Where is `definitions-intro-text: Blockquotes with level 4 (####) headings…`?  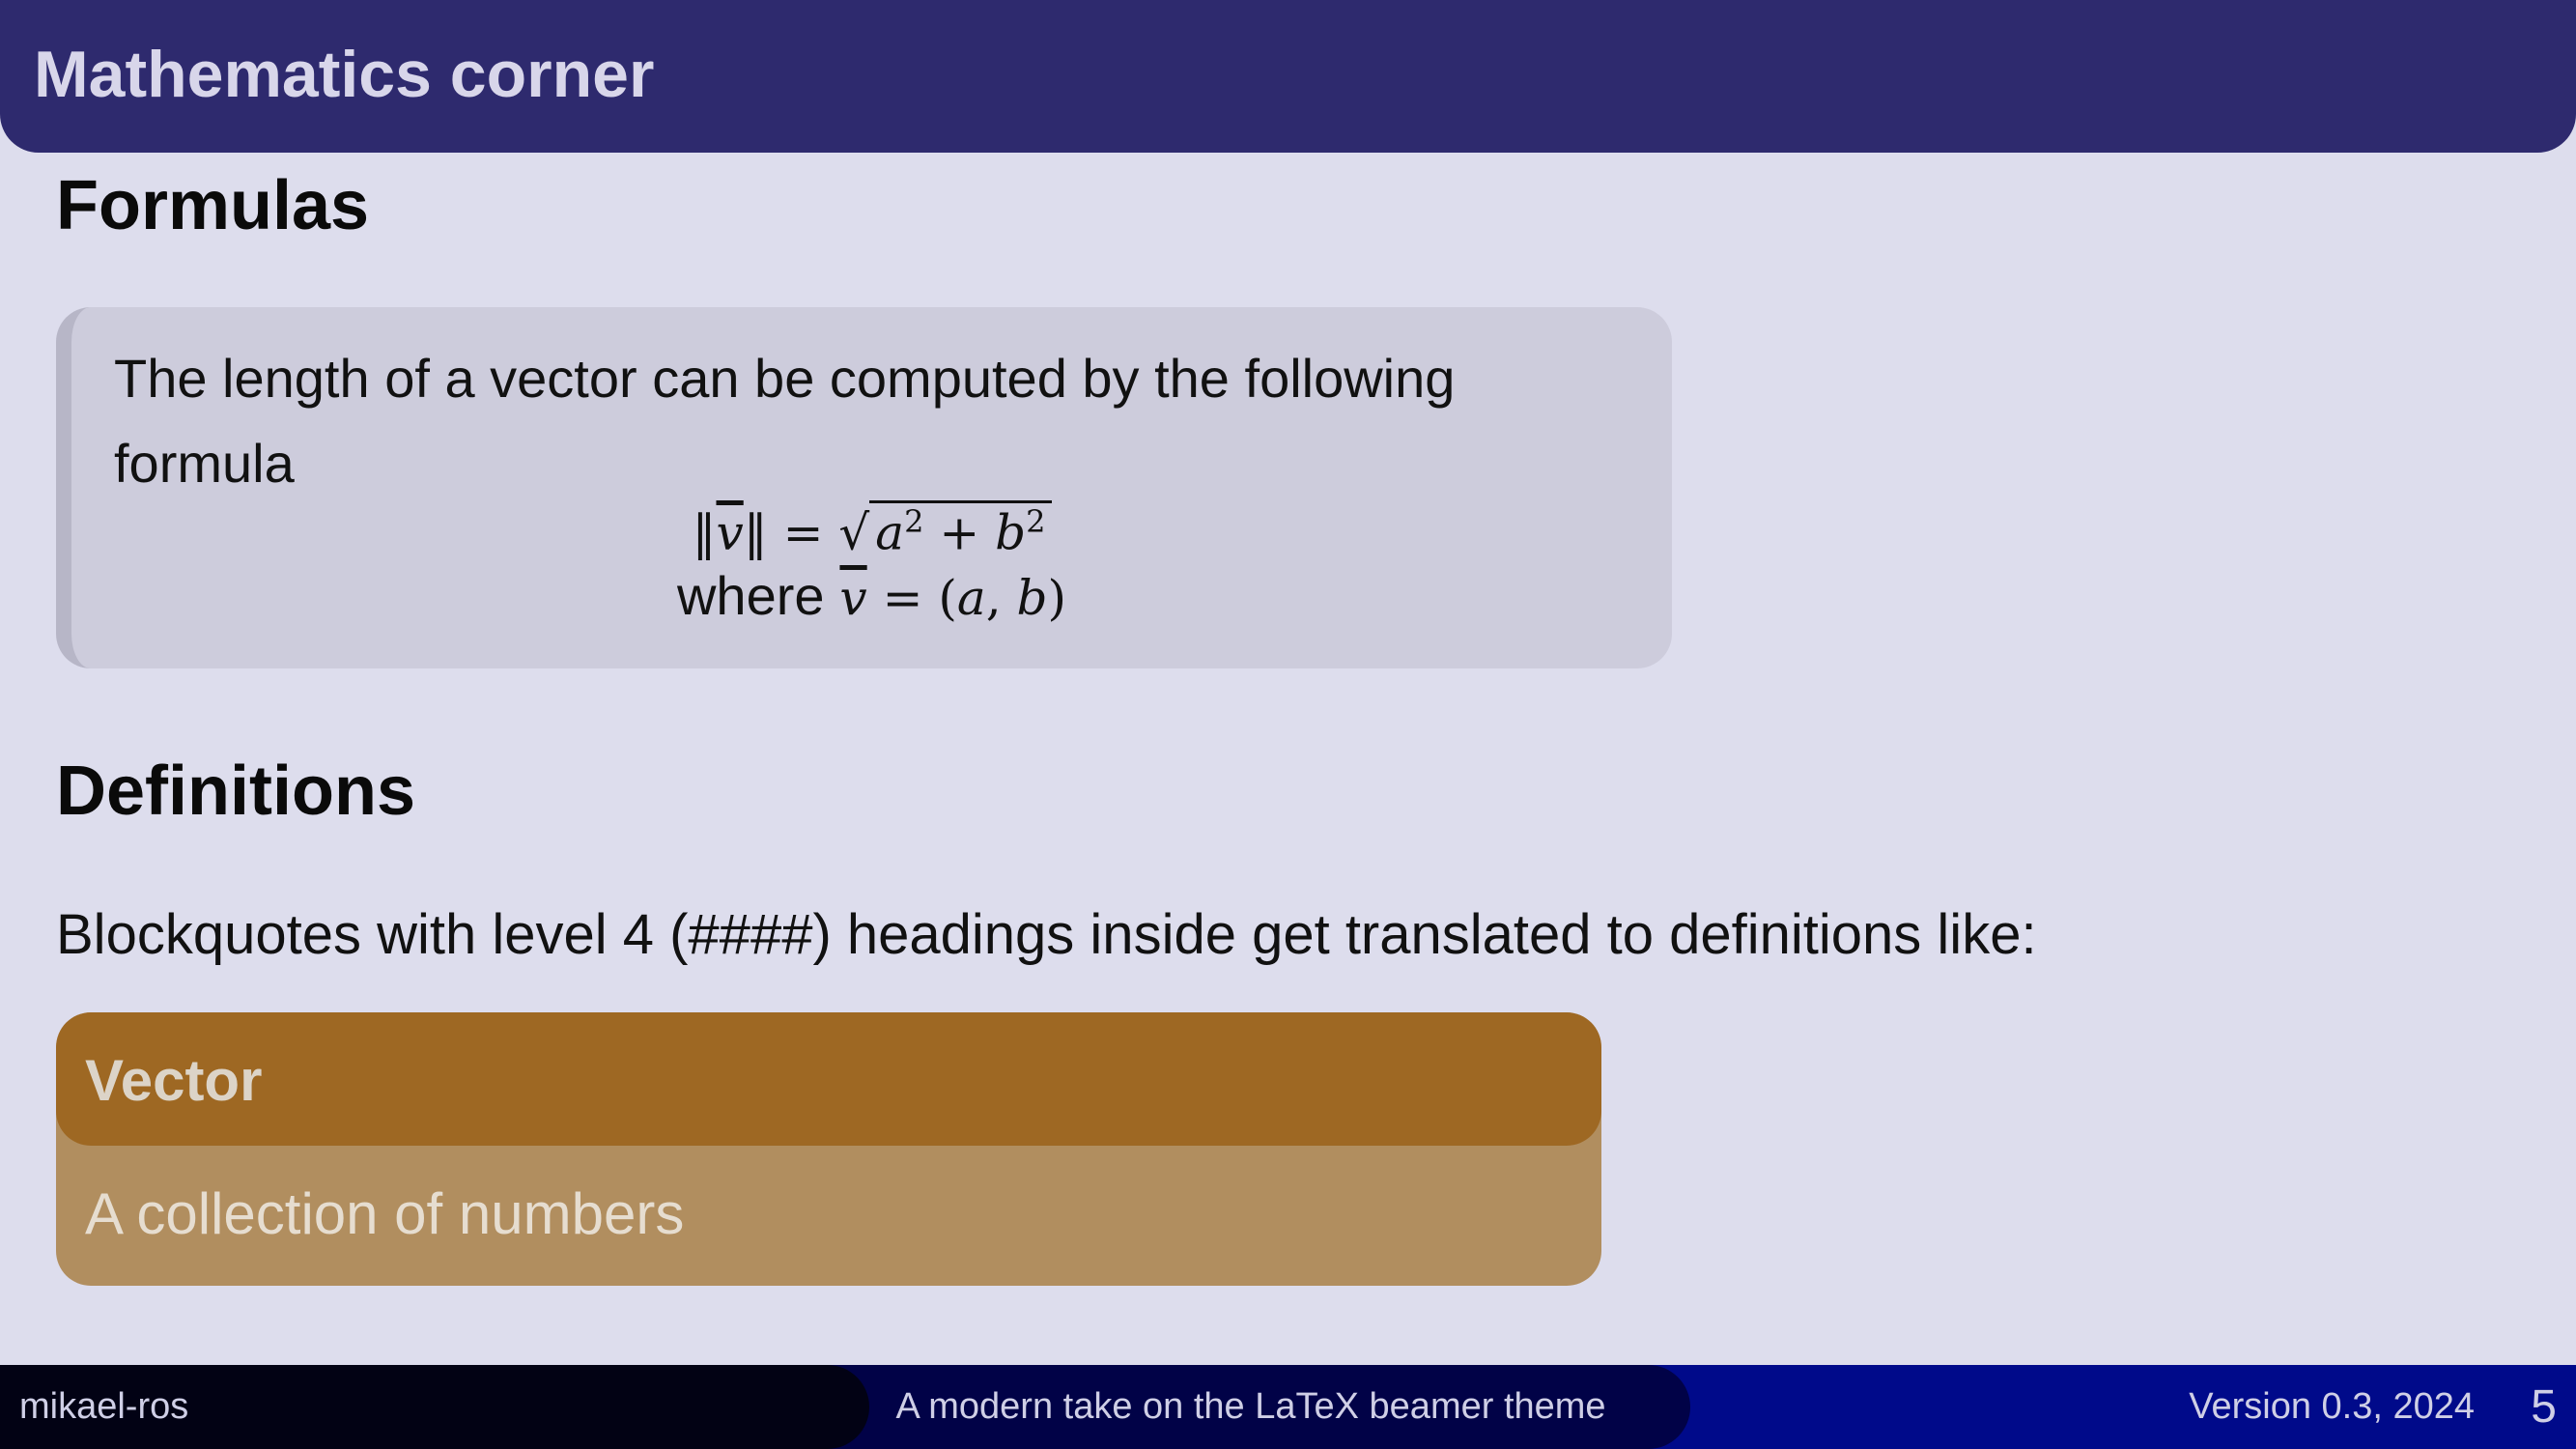
definitions-intro-text: Blockquotes with level 4 (####) headings… is located at coordinates (1046, 934).